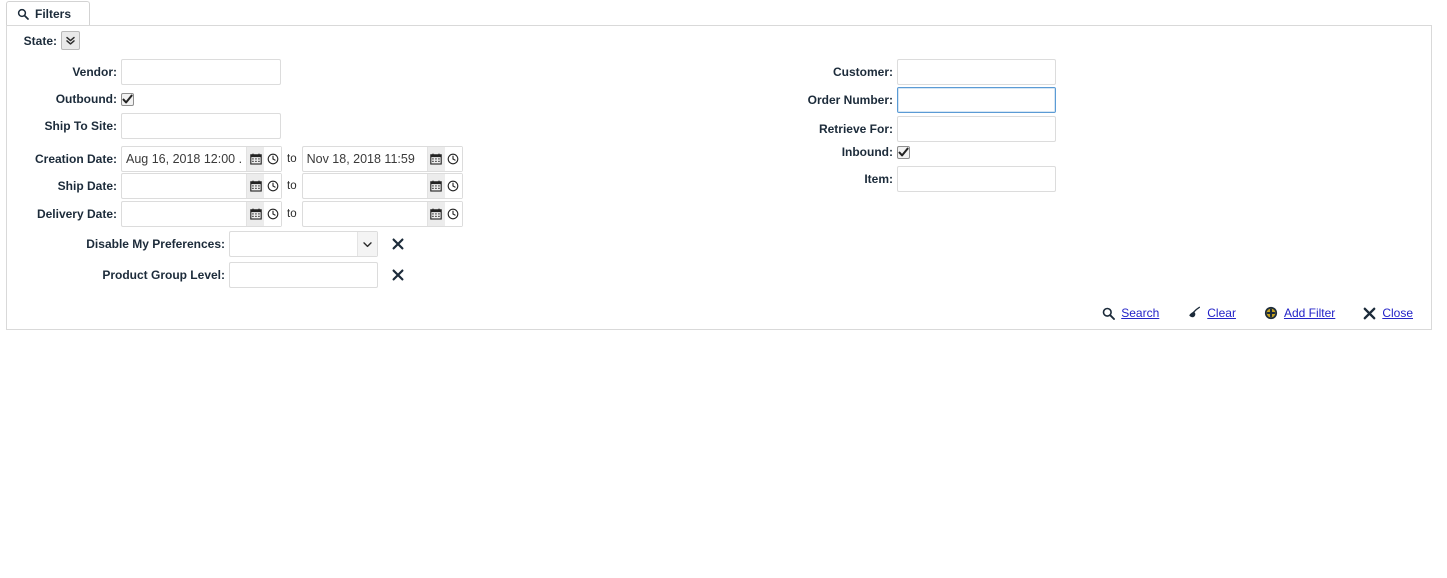 Image resolution: width=1447 pixels, height=578 pixels. I want to click on item-input, so click(976, 179).